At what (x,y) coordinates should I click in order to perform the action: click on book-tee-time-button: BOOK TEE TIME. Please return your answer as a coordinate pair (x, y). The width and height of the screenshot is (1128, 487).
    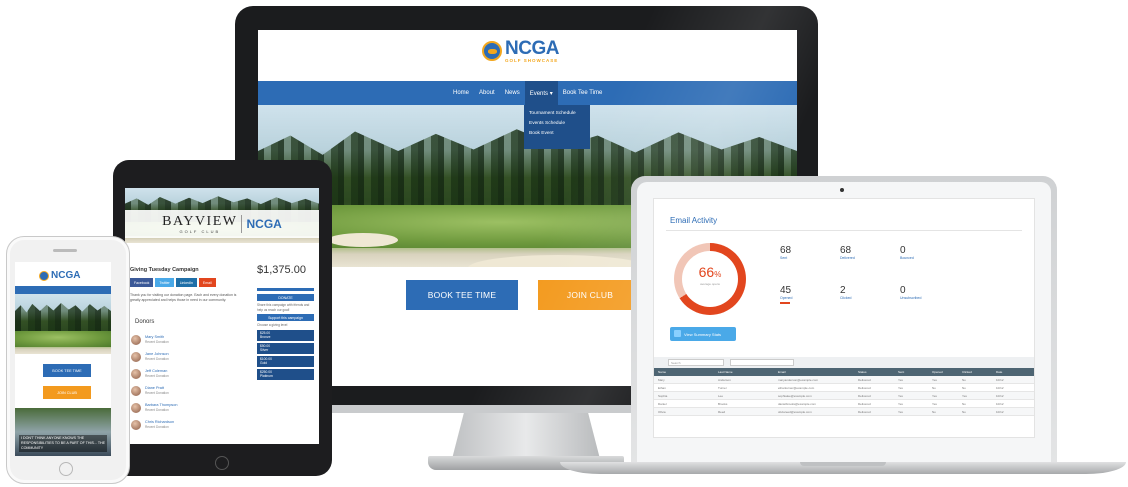
    Looking at the image, I should click on (462, 295).